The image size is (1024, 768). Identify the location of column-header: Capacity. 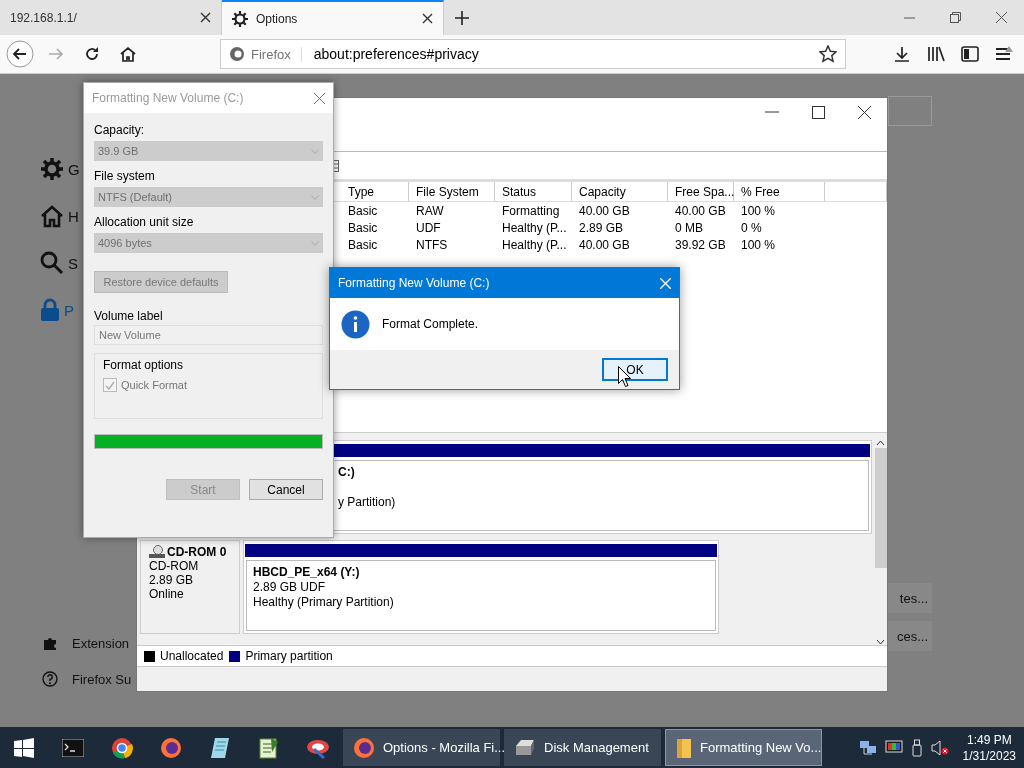
(620, 191).